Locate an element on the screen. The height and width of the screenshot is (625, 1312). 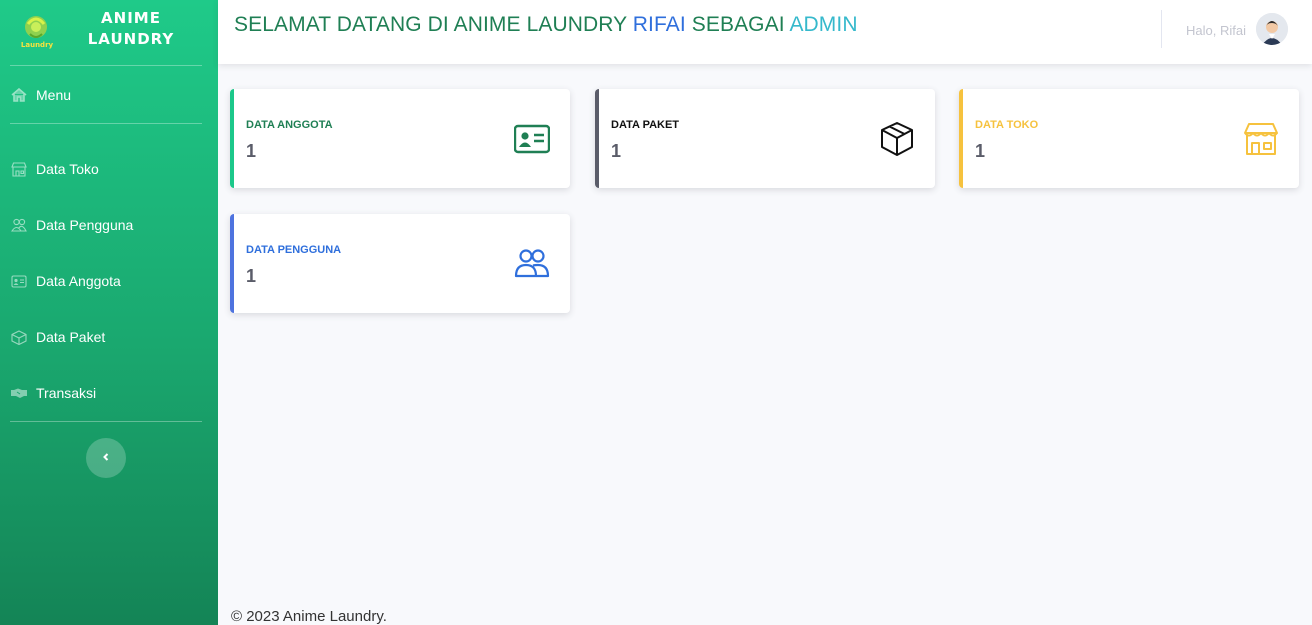
welcome-user-name: RIFAI is located at coordinates (659, 24).